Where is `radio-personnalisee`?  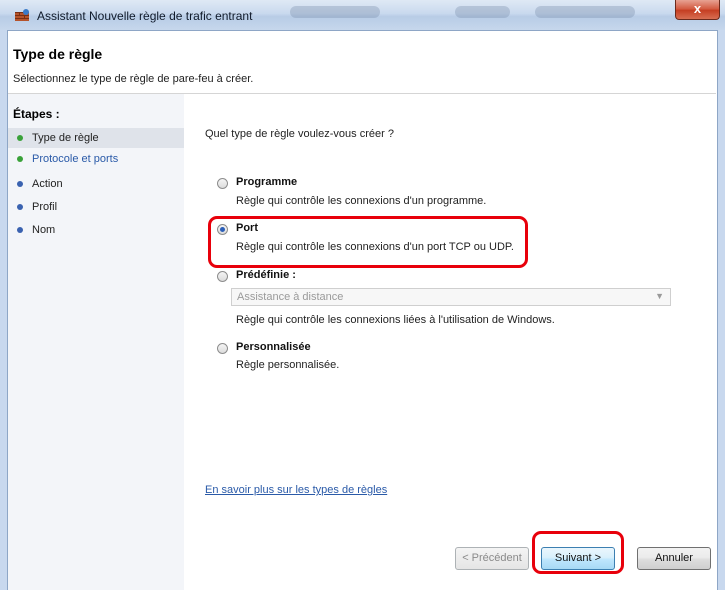 radio-personnalisee is located at coordinates (222, 348).